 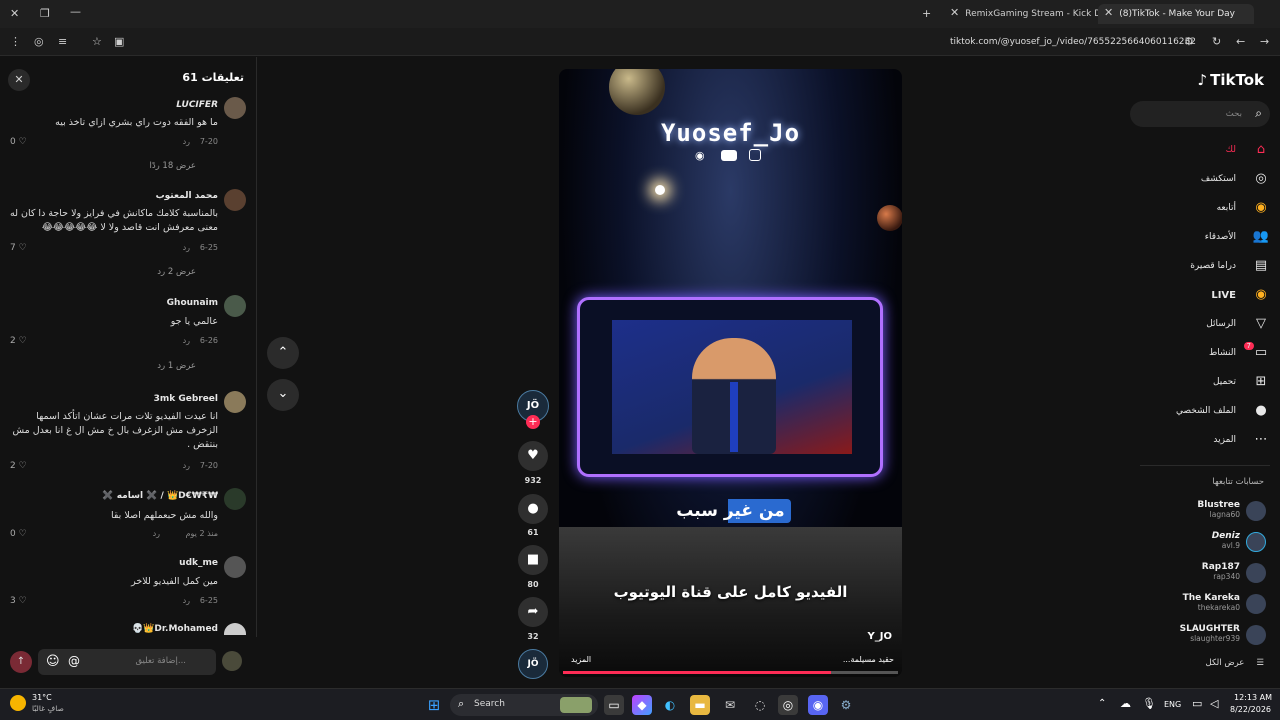 I want to click on nav-label: تحميل, so click(x=1224, y=382).